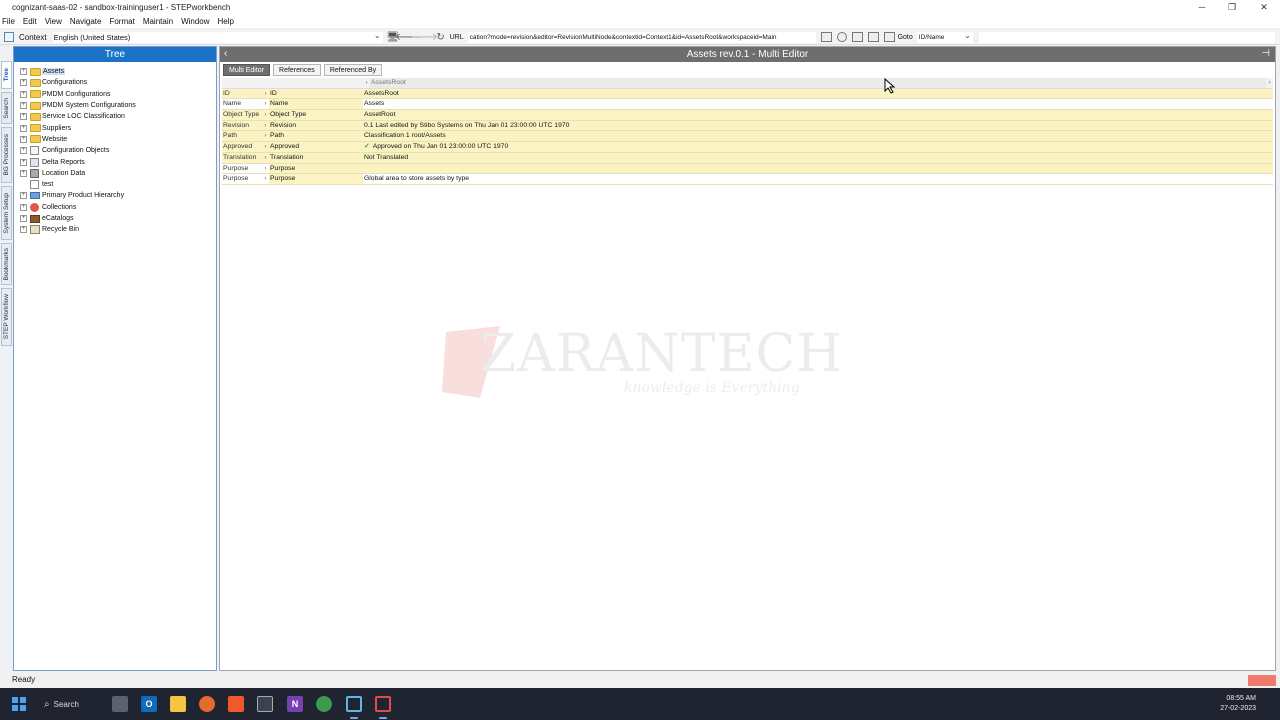 The image size is (1280, 720). Describe the element at coordinates (72, 704) in the screenshot. I see `taskbar-search: ⌕ Search` at that location.